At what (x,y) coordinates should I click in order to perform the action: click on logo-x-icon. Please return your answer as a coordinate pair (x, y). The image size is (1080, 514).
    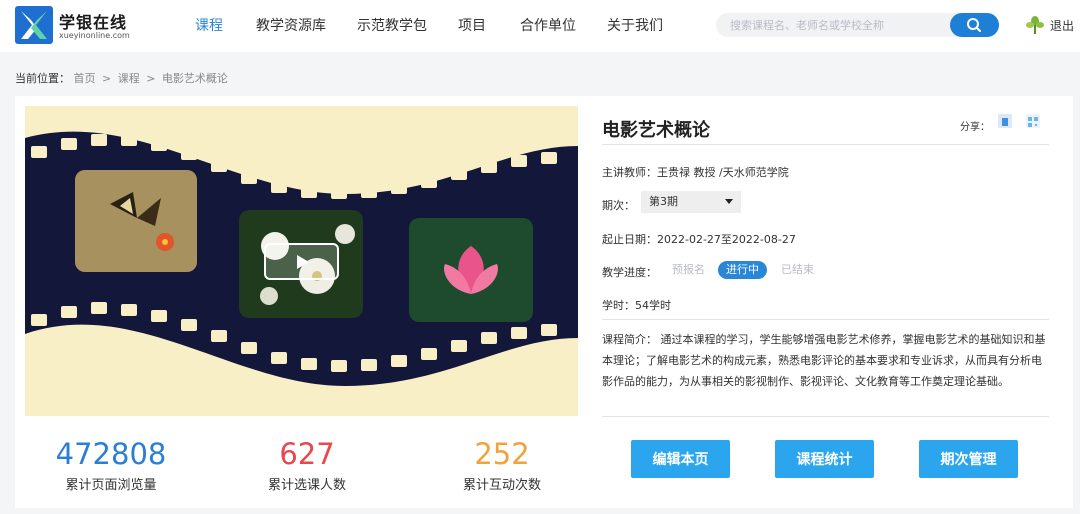
    Looking at the image, I should click on (34, 25).